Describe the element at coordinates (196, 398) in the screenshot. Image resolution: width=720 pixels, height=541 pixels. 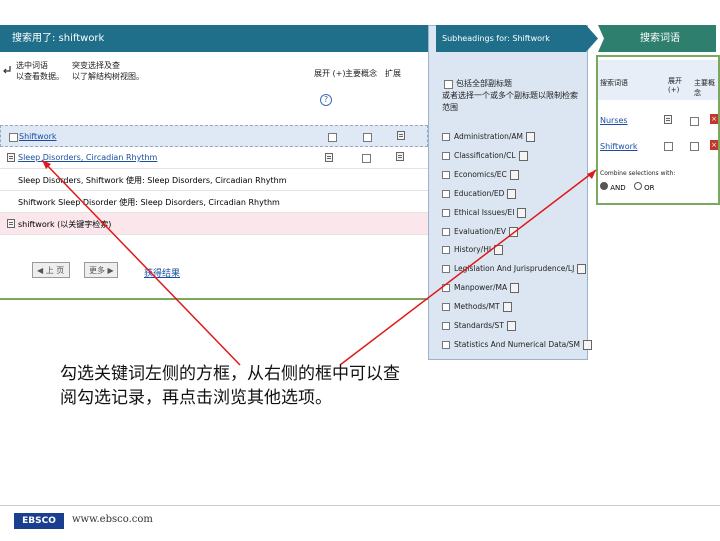
I see `caption-line-2: 阅勾选记录，再点击浏览其他选项。` at that location.